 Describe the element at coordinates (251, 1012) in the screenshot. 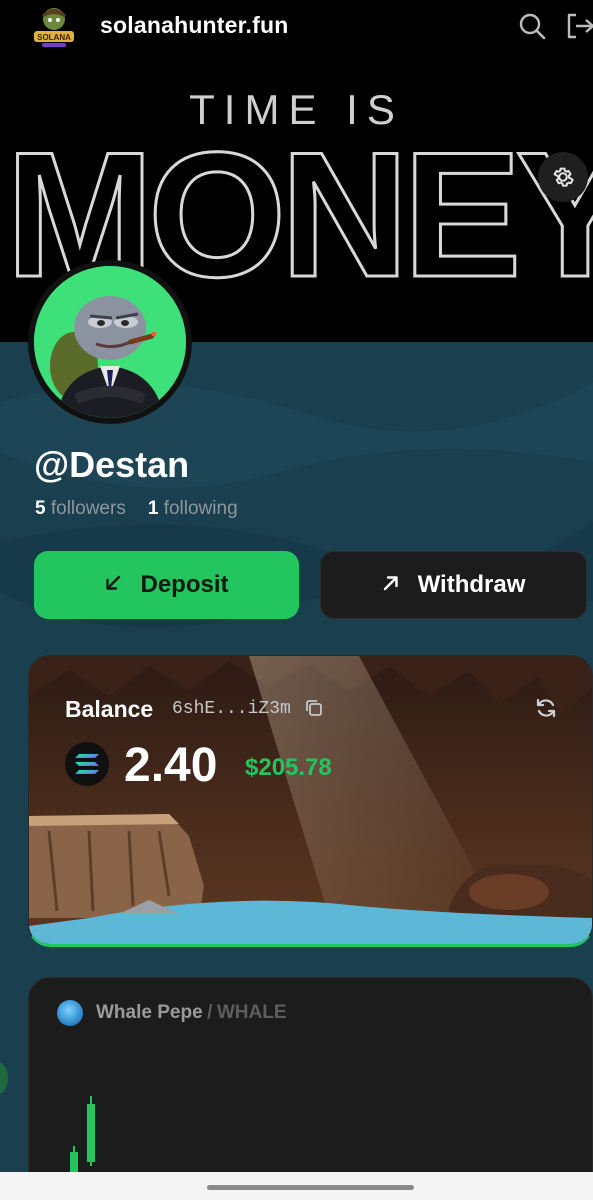

I see `token-symbol: WHALE` at that location.